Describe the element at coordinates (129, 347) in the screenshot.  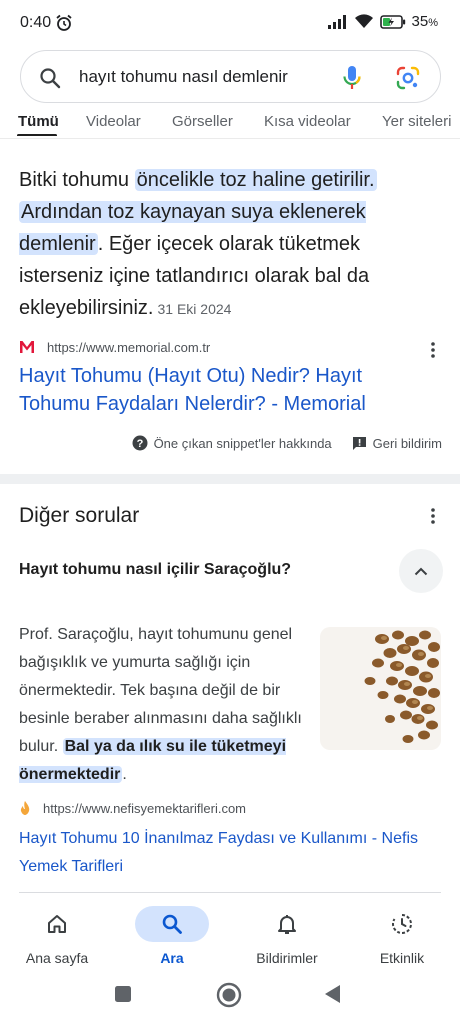
I see `source-url: https://www.memorial.com.tr` at that location.